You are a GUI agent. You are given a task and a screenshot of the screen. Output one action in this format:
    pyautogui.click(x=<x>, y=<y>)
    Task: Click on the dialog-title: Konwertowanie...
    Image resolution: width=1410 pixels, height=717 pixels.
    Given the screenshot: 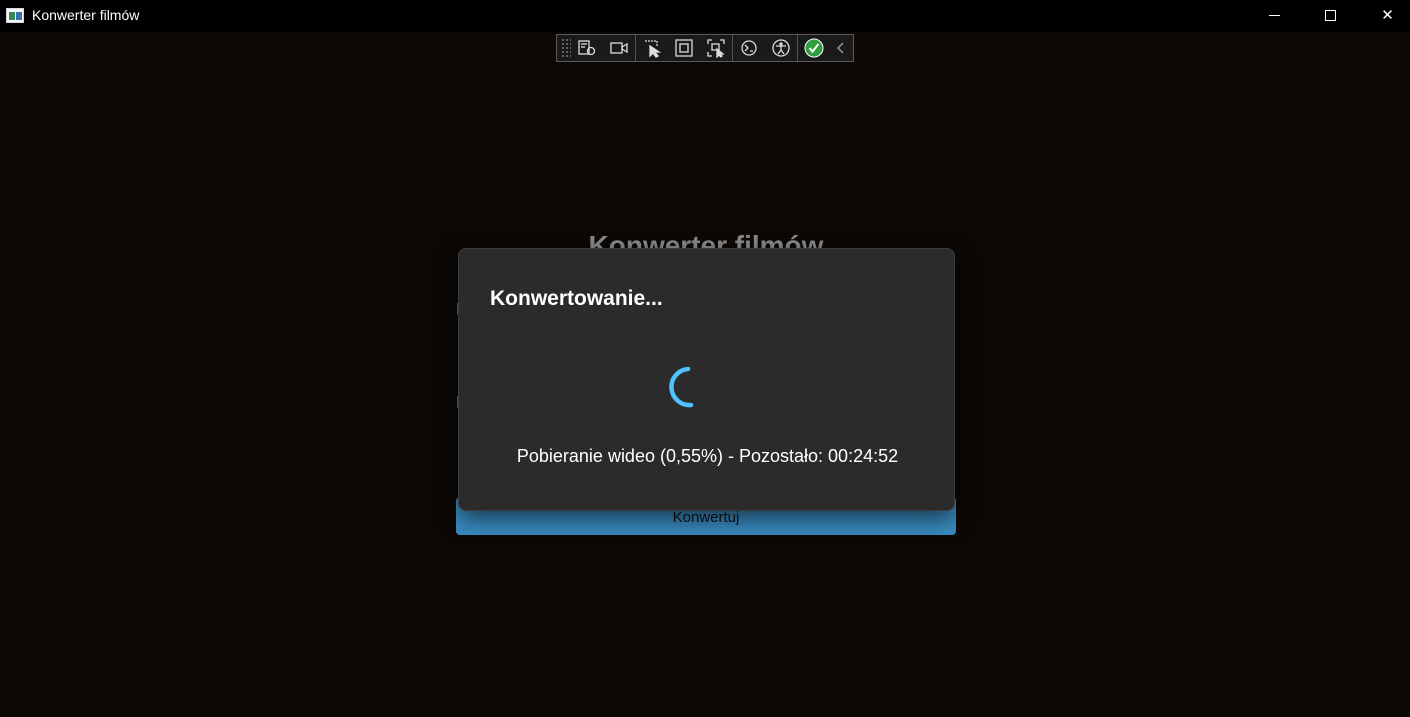 What is the action you would take?
    pyautogui.click(x=576, y=298)
    